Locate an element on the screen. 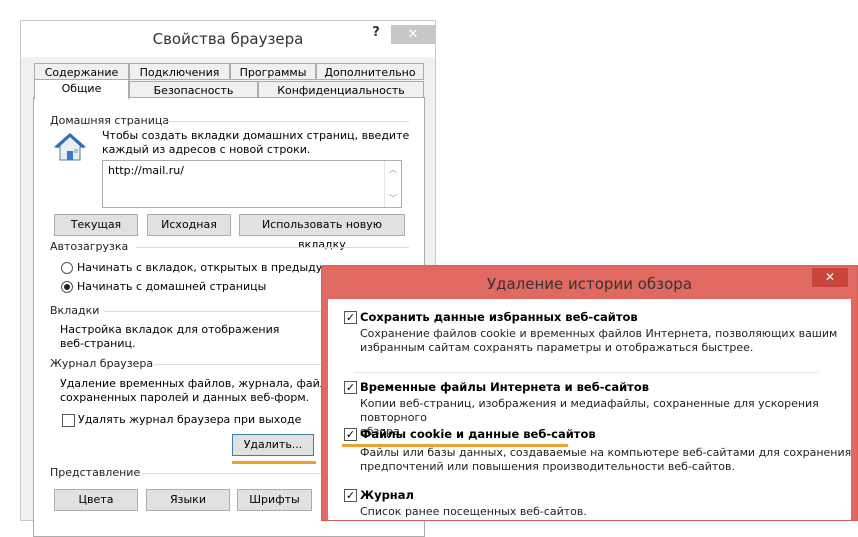  delete-button-highlight is located at coordinates (274, 462).